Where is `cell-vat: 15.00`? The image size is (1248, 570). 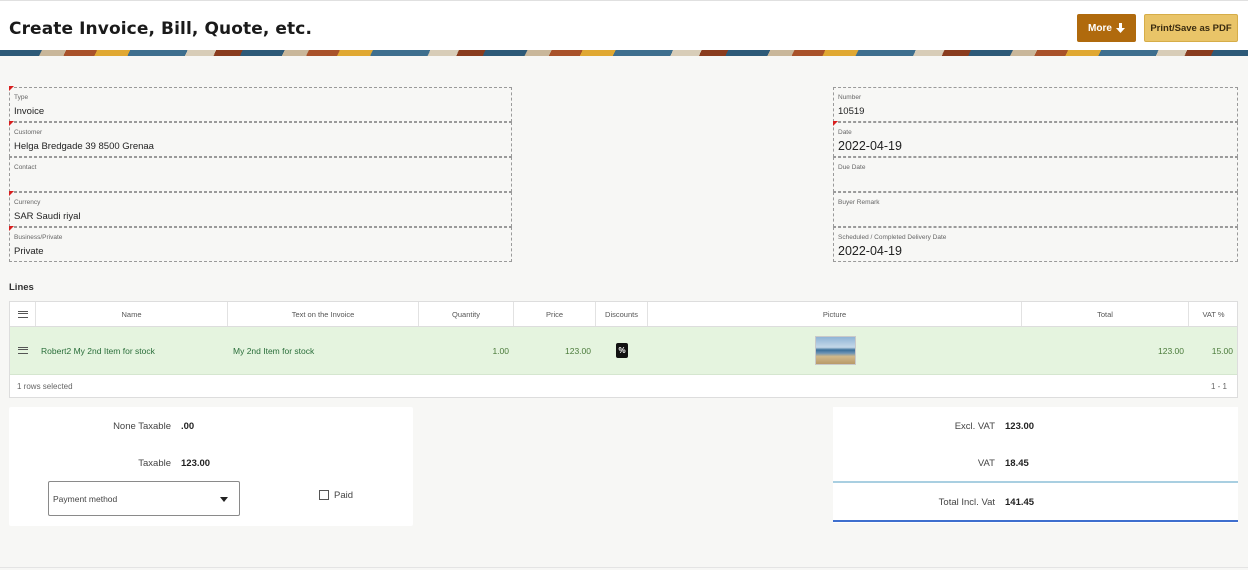
cell-vat: 15.00 is located at coordinates (1213, 350).